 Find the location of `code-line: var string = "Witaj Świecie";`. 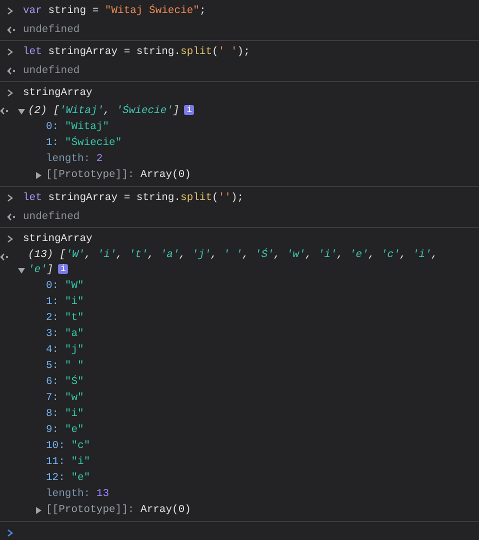

code-line: var string = "Witaj Świecie"; is located at coordinates (114, 10).